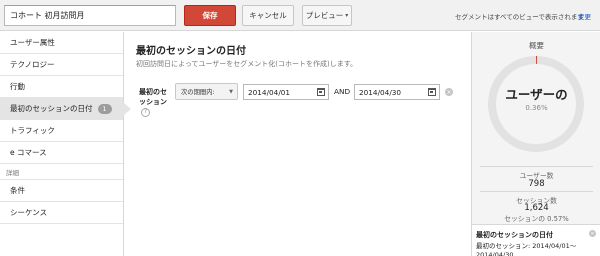 Image resolution: width=600 pixels, height=256 pixels. I want to click on sidebar-item-label: 条件, so click(17, 190).